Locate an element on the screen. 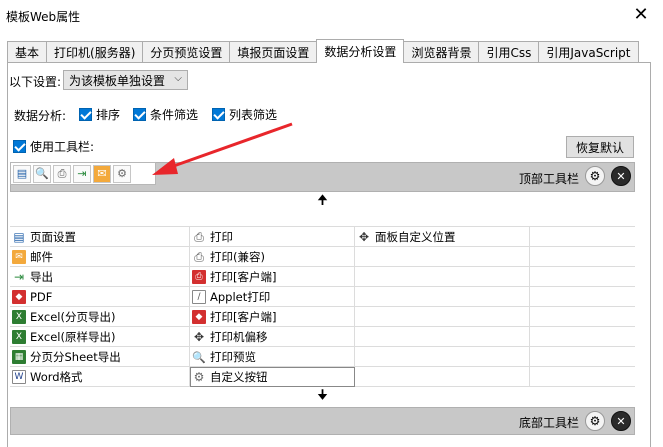 The width and height of the screenshot is (663, 447). grid-item: ▦ 分页分Sheet导出 is located at coordinates (100, 357).